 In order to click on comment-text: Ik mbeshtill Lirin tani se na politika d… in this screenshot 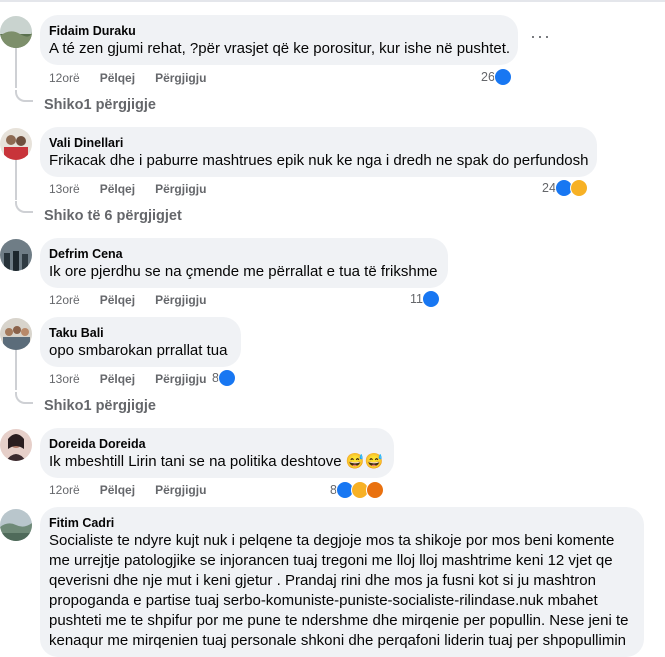, I will do `click(216, 461)`.